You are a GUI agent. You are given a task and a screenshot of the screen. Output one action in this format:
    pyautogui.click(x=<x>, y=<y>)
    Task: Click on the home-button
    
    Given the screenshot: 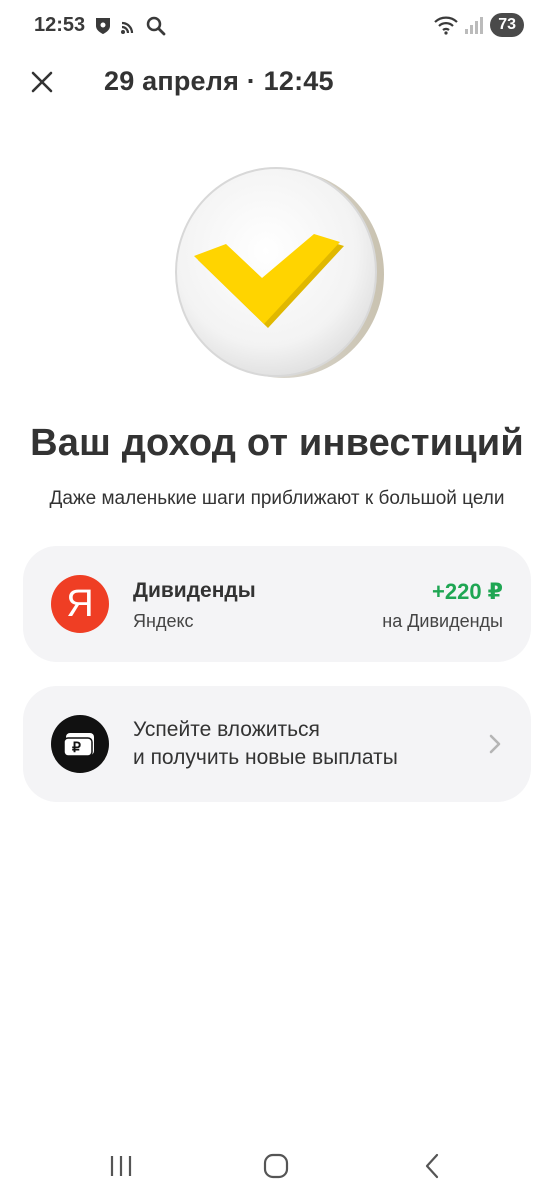 What is the action you would take?
    pyautogui.click(x=276, y=1166)
    